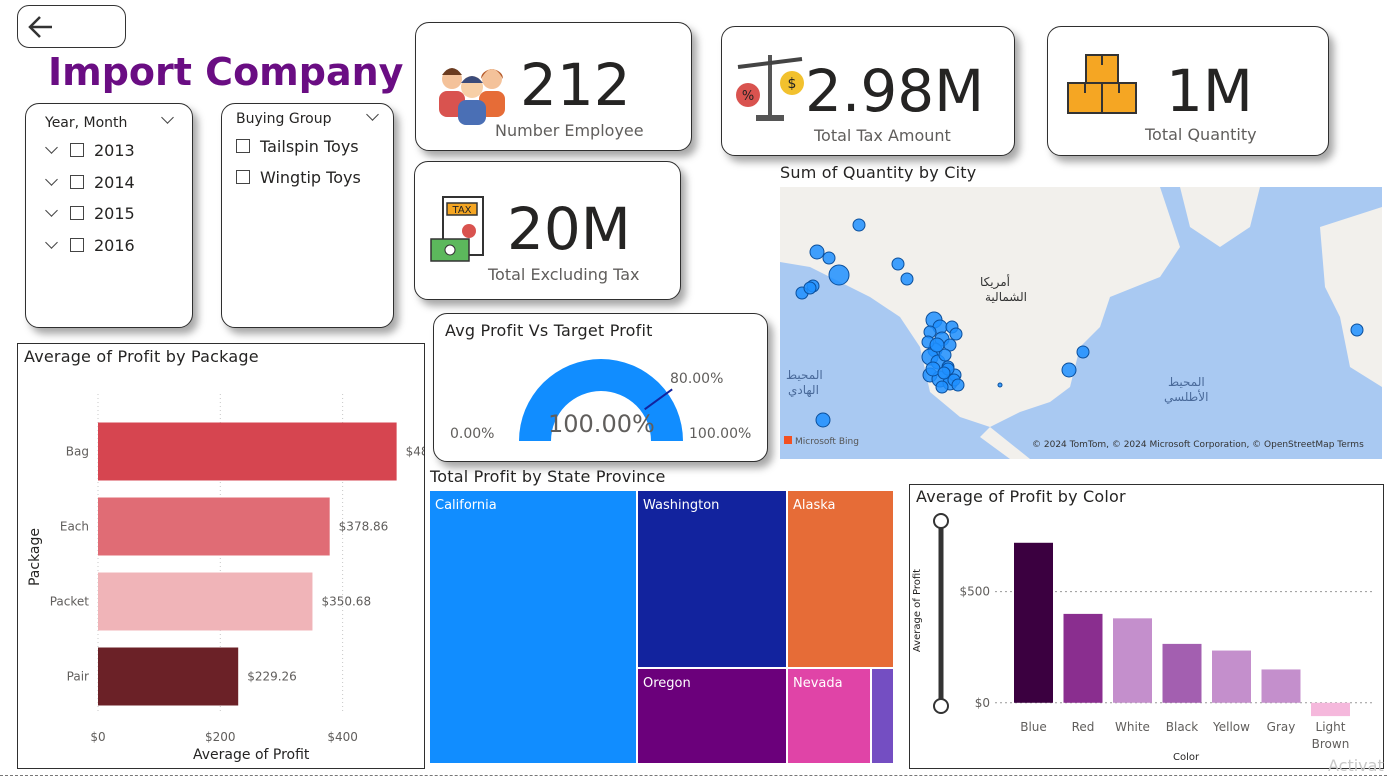 This screenshot has height=780, width=1387. I want to click on slicer-item-2013: 2013, so click(90, 150).